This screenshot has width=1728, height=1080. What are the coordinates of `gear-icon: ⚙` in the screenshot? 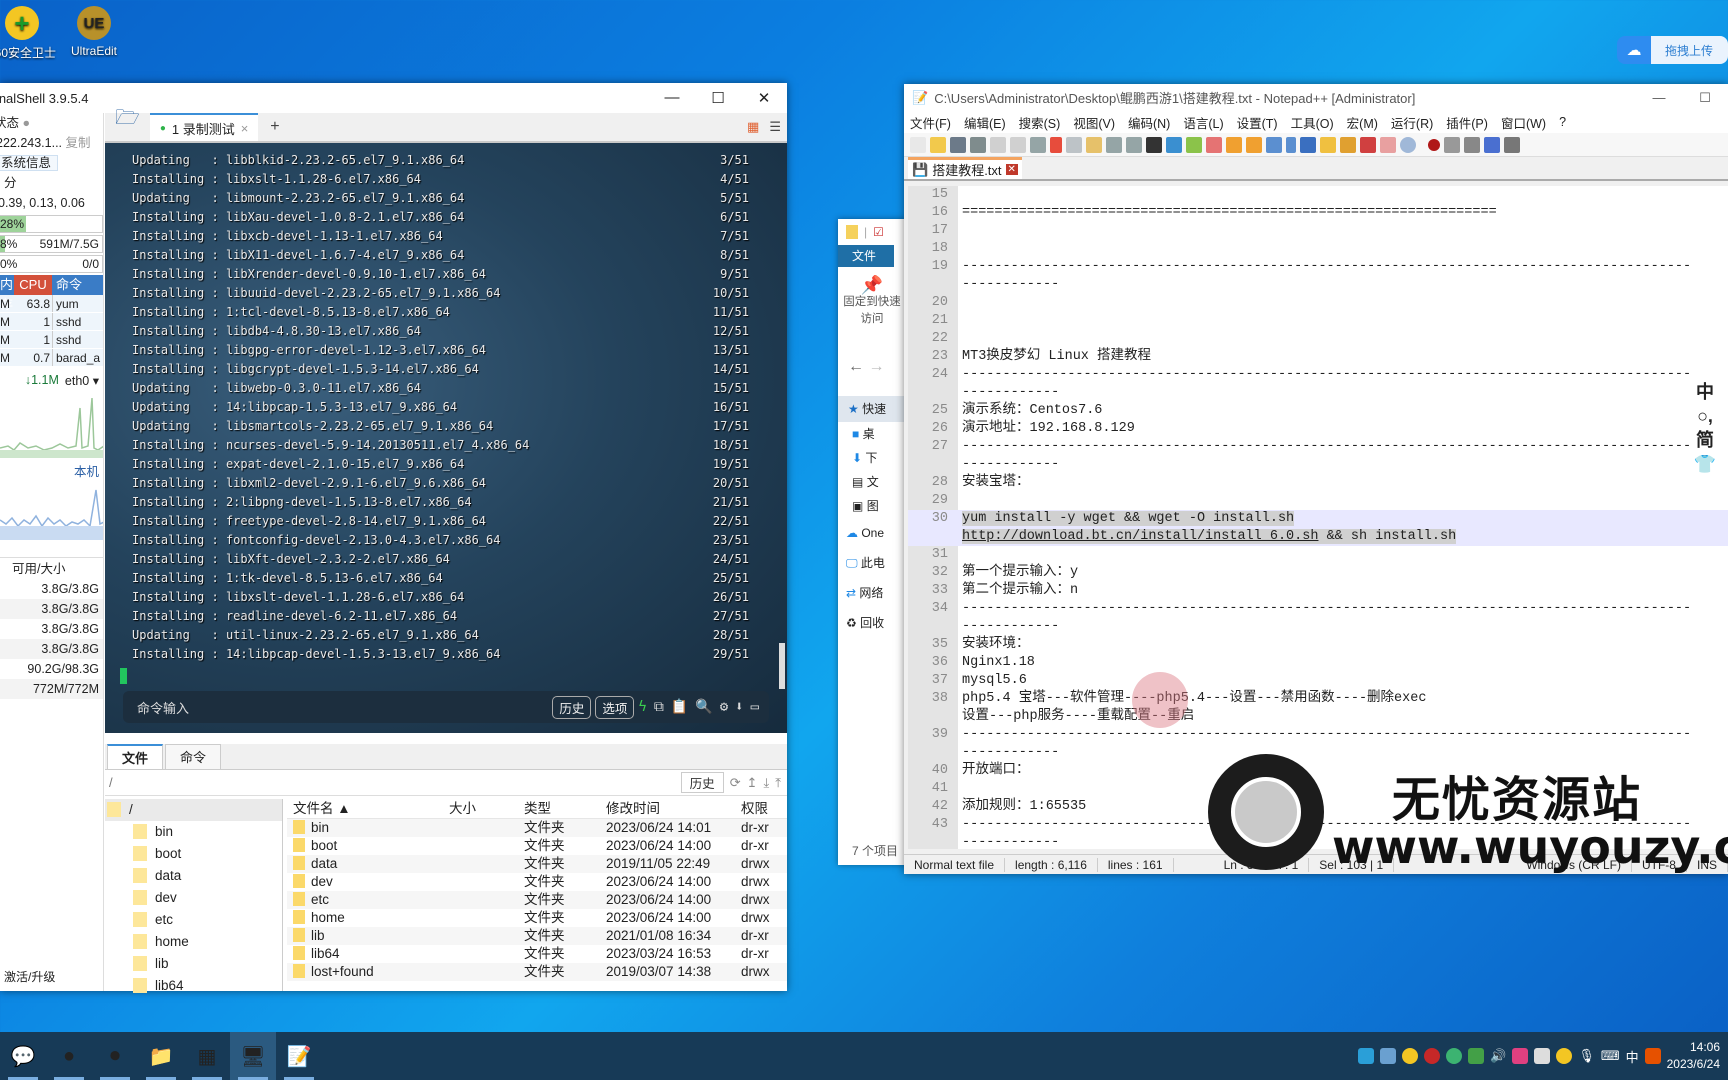 It's located at (724, 707).